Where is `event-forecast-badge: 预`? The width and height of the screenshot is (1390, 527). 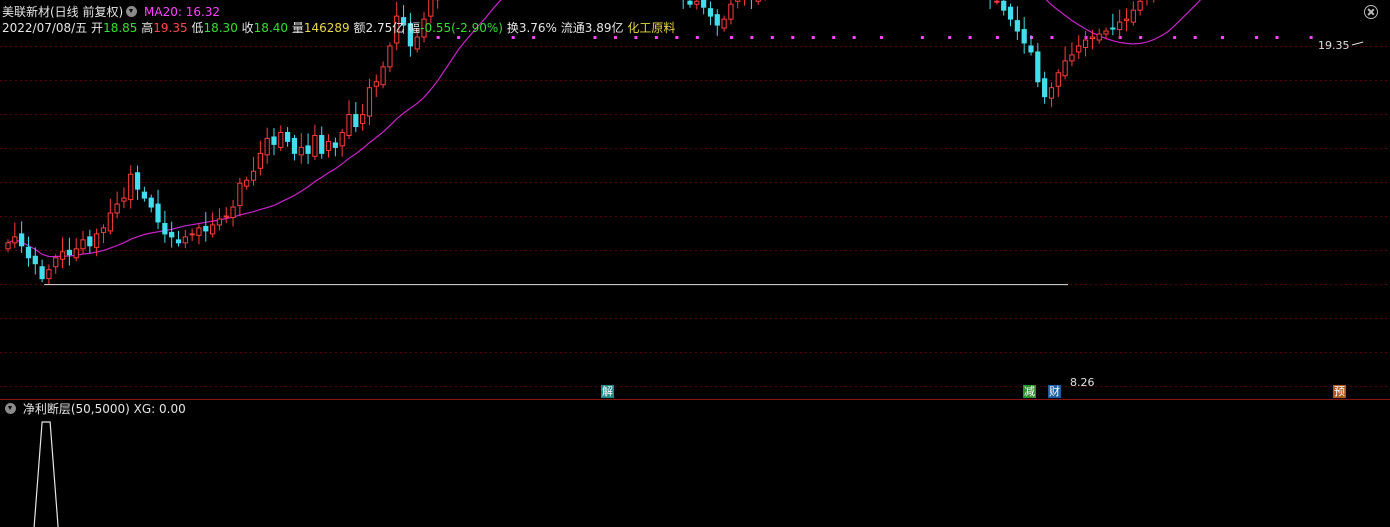 event-forecast-badge: 预 is located at coordinates (1339, 391).